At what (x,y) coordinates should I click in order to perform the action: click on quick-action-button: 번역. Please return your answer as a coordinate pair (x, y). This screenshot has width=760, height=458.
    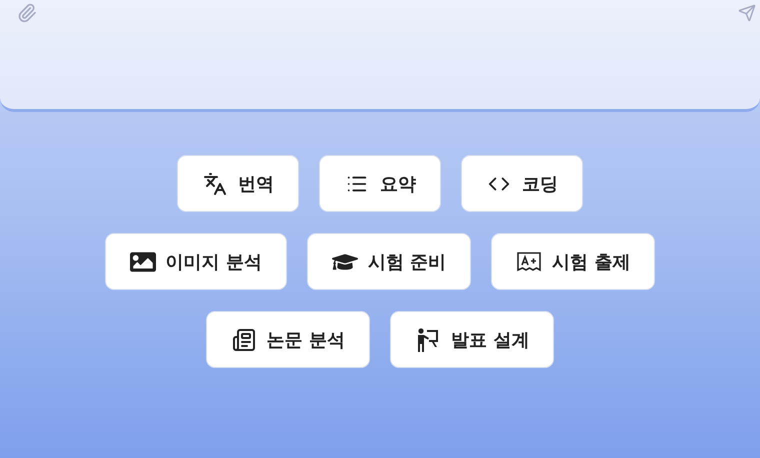
    Looking at the image, I should click on (238, 183).